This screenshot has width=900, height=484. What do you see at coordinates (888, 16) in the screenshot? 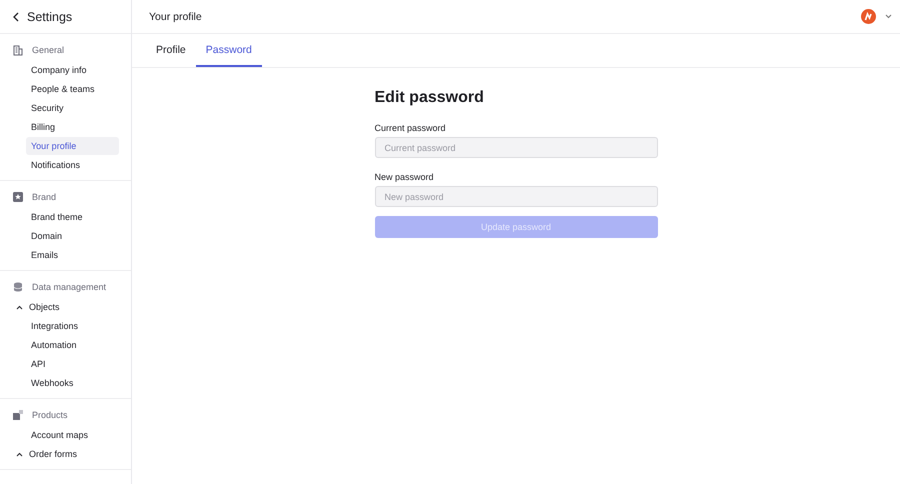
I see `chevron-down-icon` at bounding box center [888, 16].